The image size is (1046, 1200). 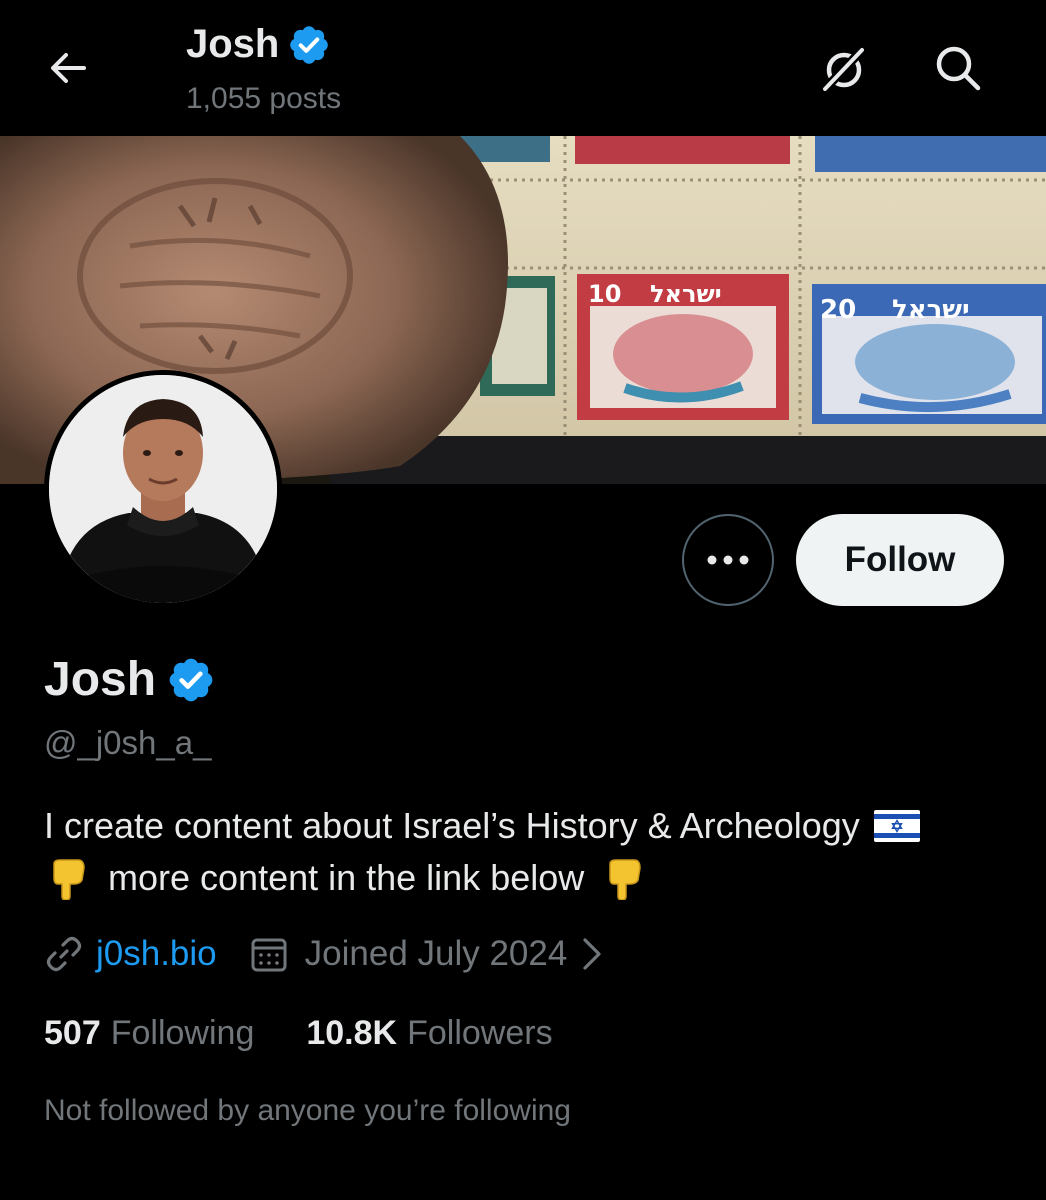 I want to click on joined-date: Joined July 2024, so click(x=436, y=953).